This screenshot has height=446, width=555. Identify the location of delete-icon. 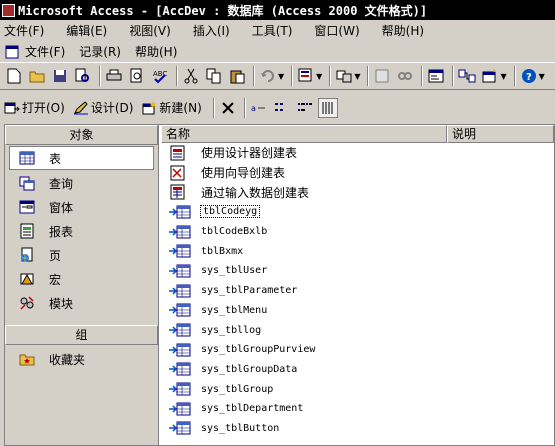
(228, 108).